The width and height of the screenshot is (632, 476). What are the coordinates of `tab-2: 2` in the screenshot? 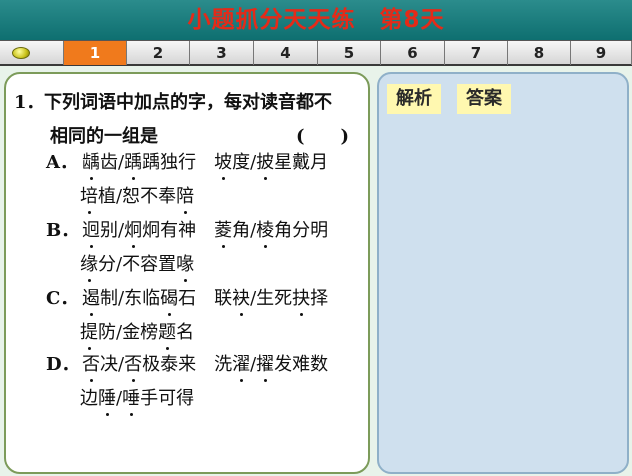 It's located at (158, 53).